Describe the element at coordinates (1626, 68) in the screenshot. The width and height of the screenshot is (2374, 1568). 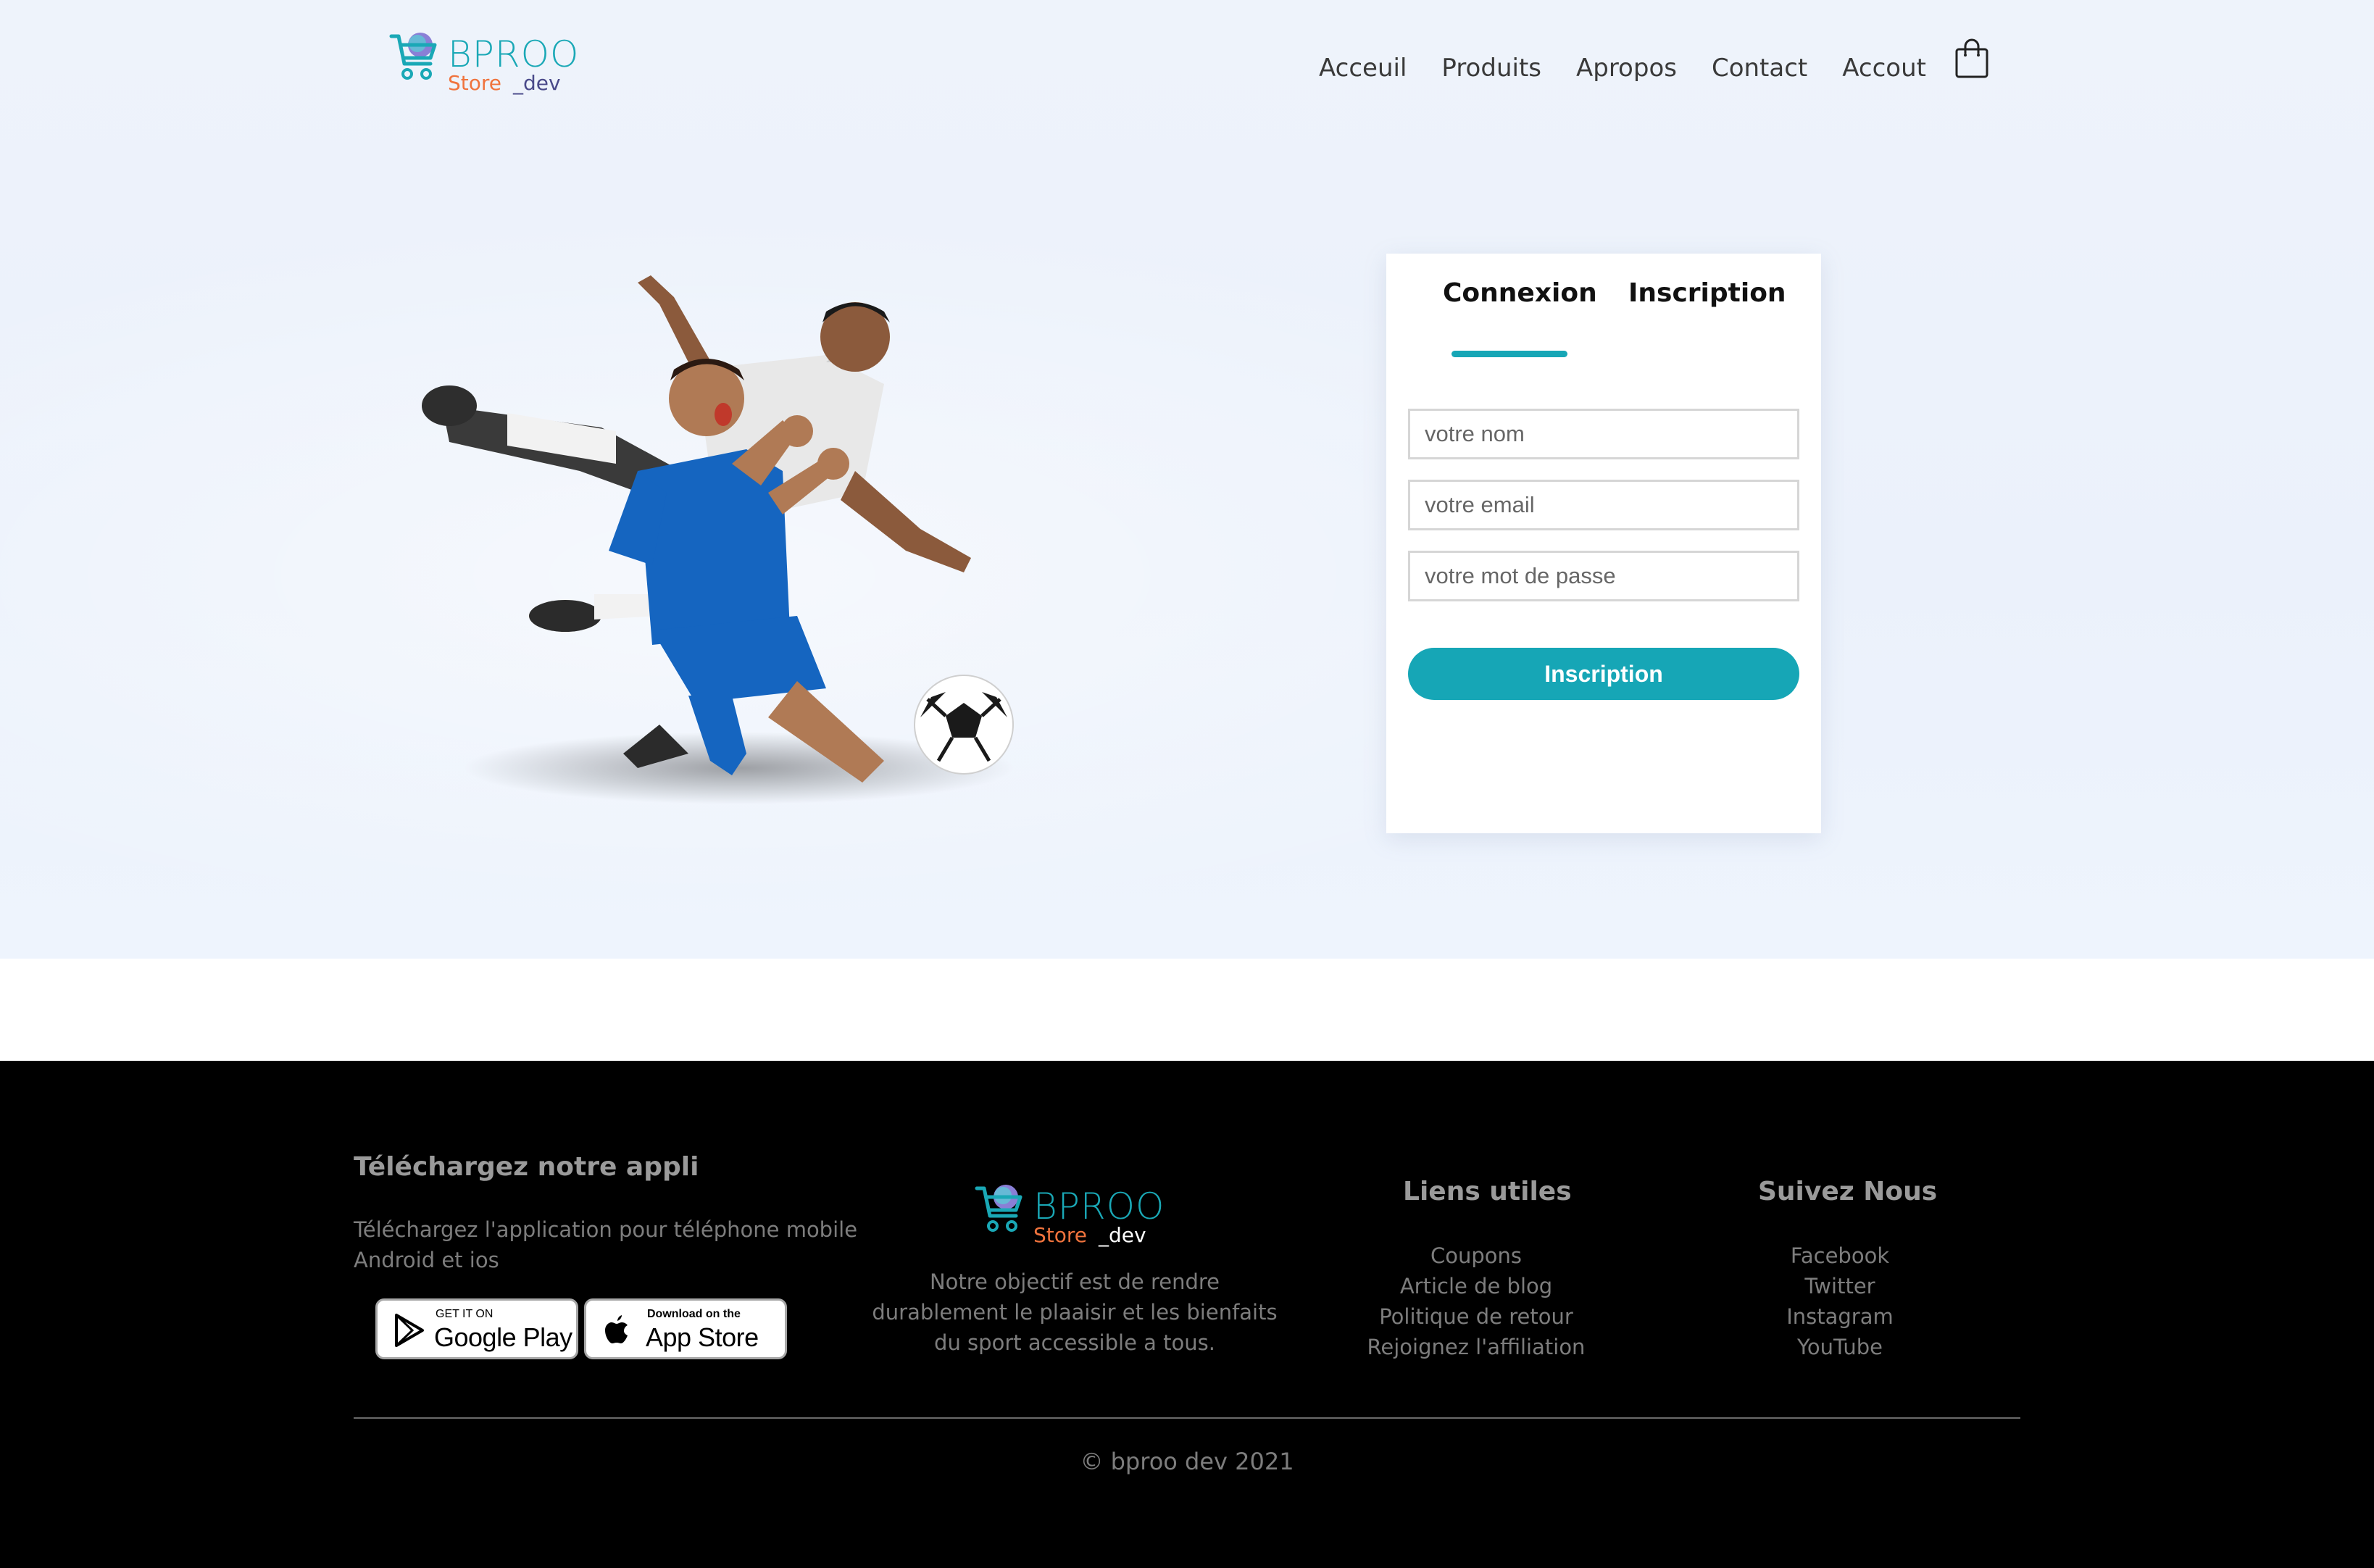
I see `nav-item-apropos: Apropos` at that location.